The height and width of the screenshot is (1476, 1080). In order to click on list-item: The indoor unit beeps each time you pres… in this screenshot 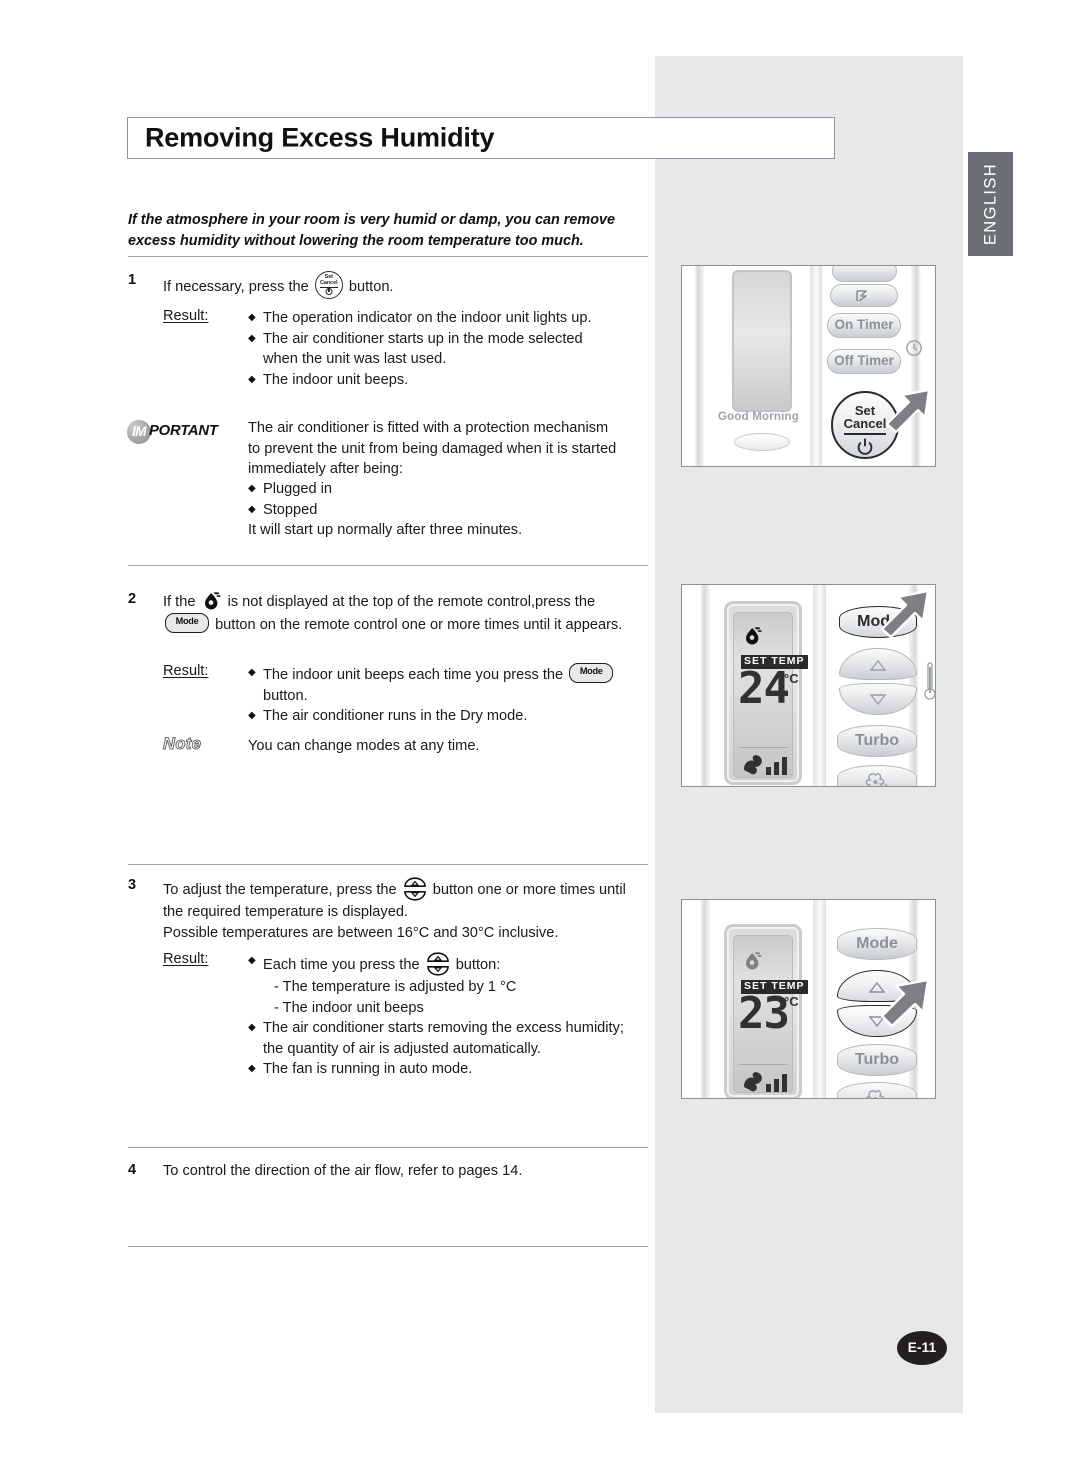, I will do `click(448, 684)`.